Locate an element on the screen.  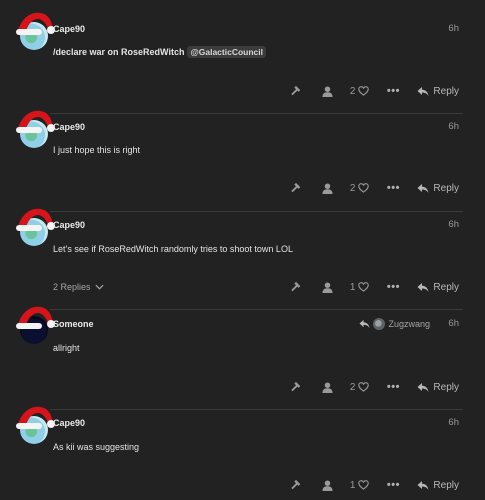
reply-to-username: Zugzwang is located at coordinates (409, 324).